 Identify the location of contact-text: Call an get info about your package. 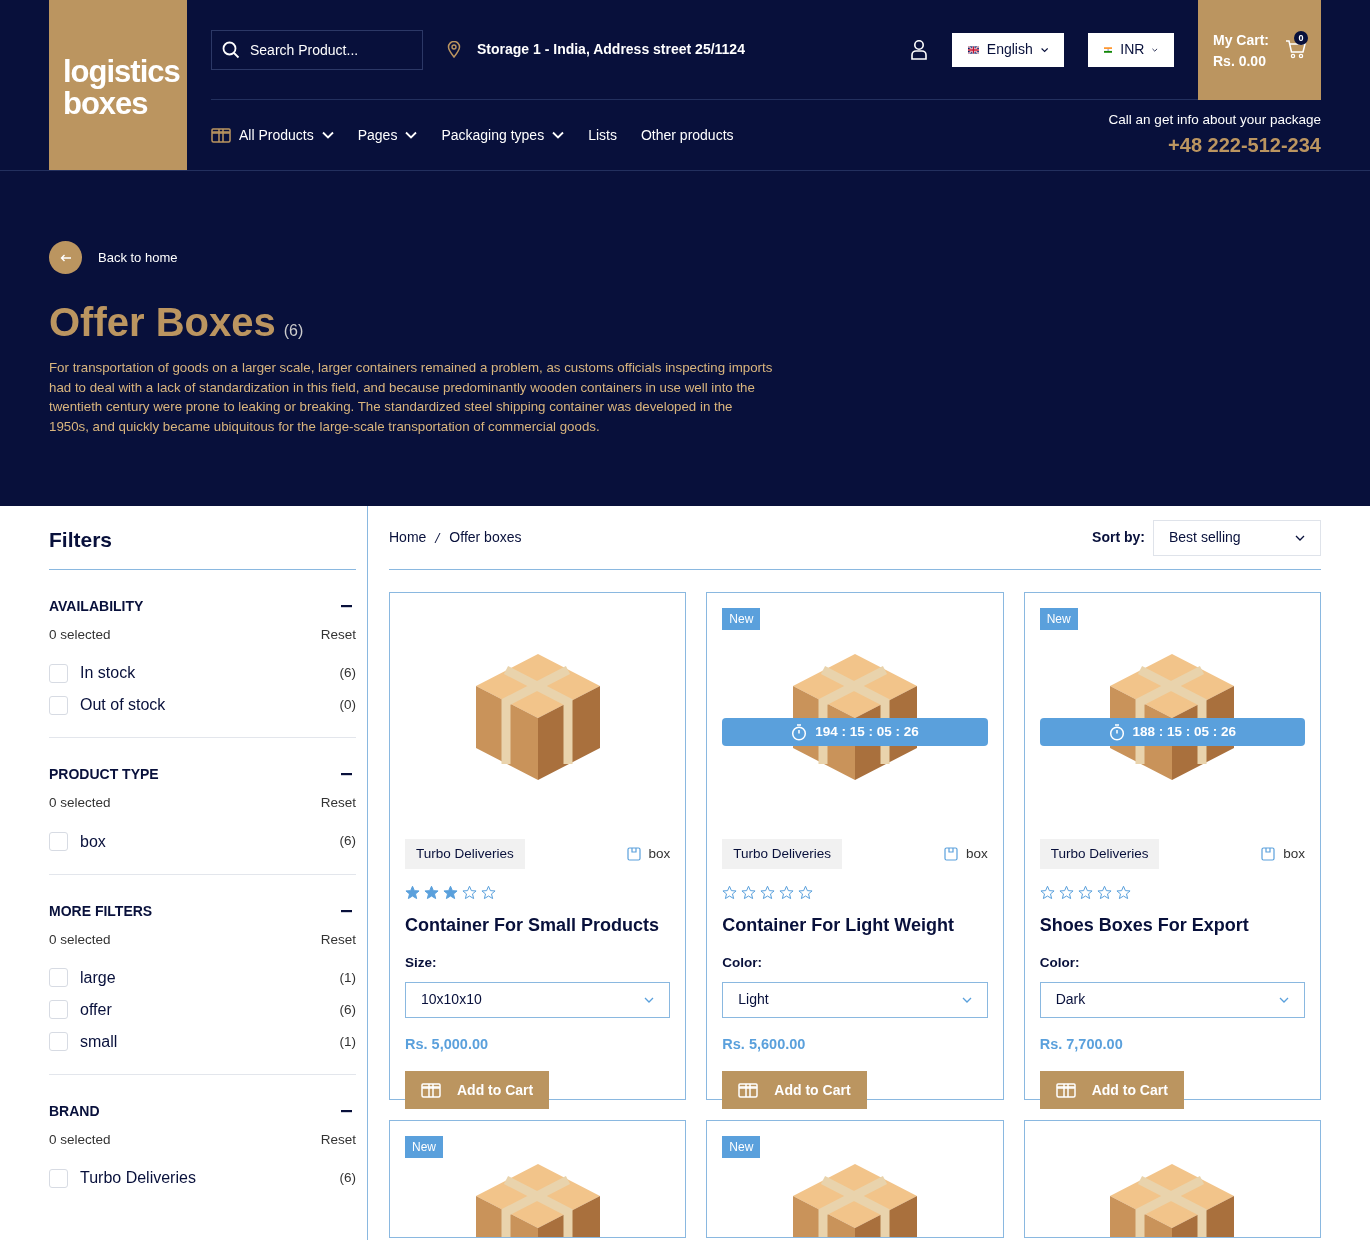
(1214, 119).